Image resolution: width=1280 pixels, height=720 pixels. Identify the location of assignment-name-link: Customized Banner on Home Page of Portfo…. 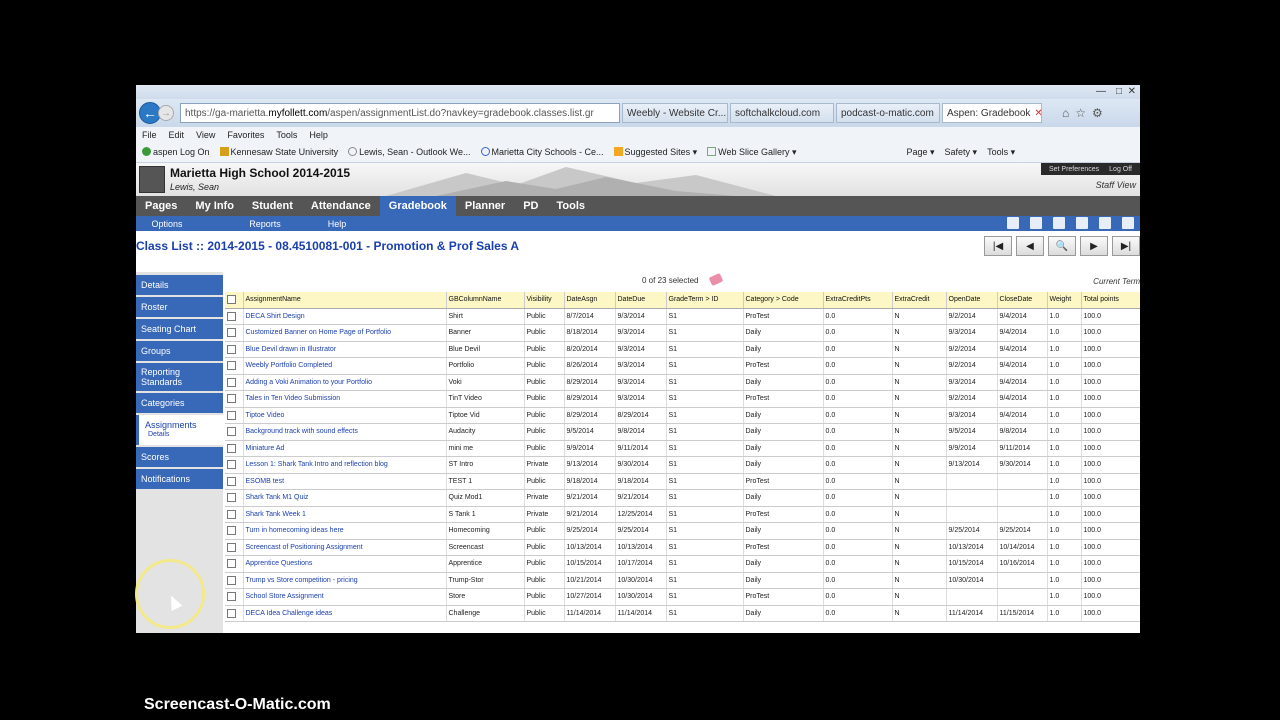
(345, 333).